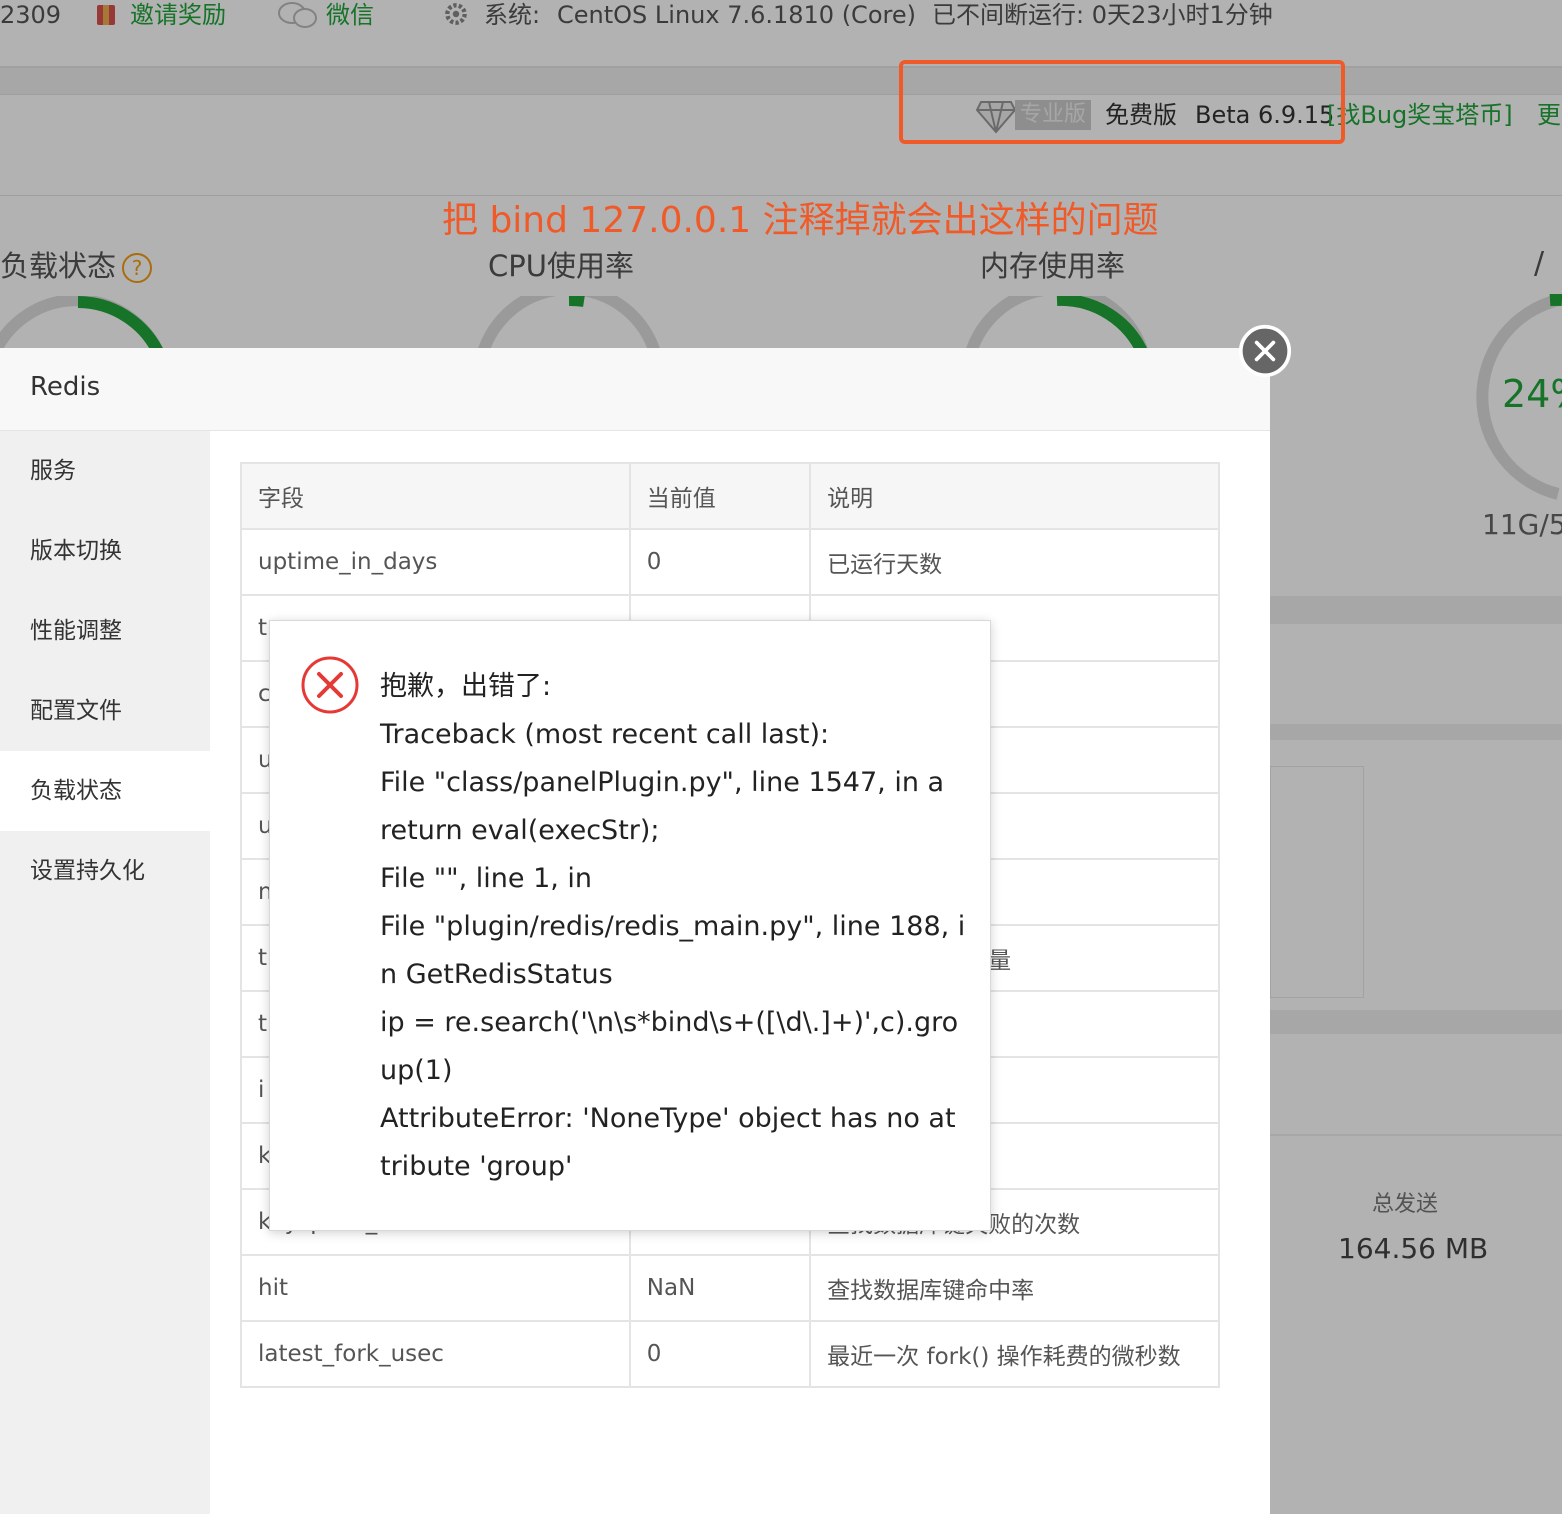  What do you see at coordinates (800, 220) in the screenshot?
I see `annotation-text: 把 bind 127.0.0.1 注释掉就会出这样的问题` at bounding box center [800, 220].